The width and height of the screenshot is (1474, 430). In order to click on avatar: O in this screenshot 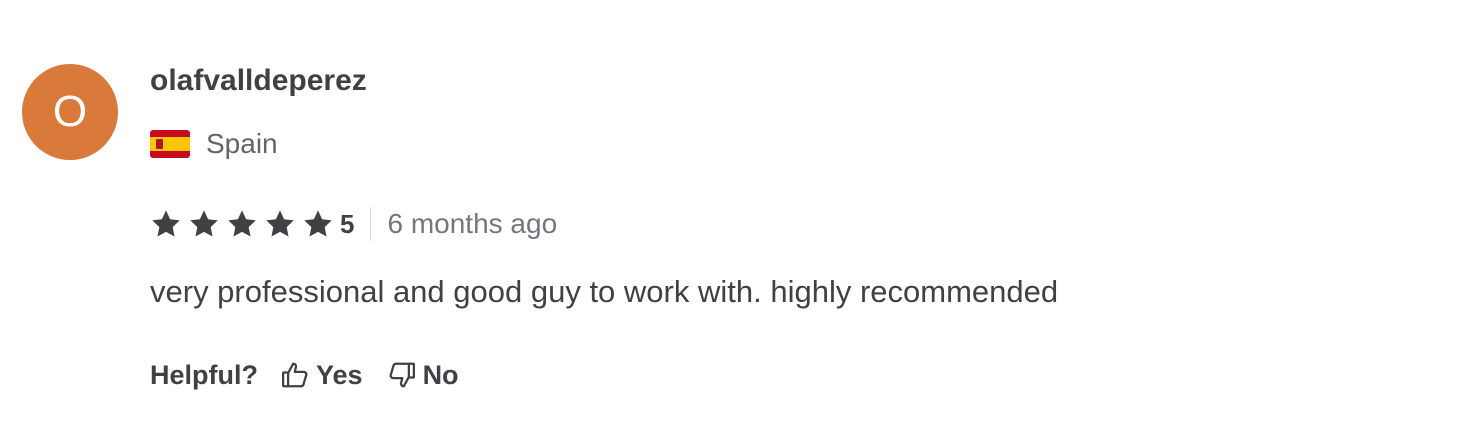, I will do `click(70, 112)`.